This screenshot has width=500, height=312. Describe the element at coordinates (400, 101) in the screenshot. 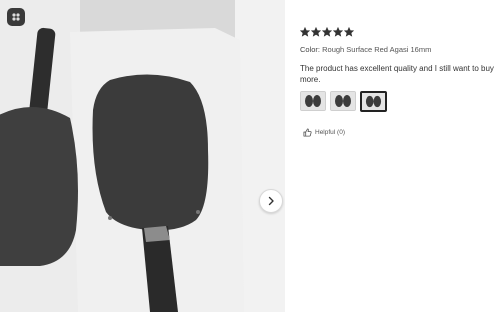

I see `review-thumbnails` at that location.